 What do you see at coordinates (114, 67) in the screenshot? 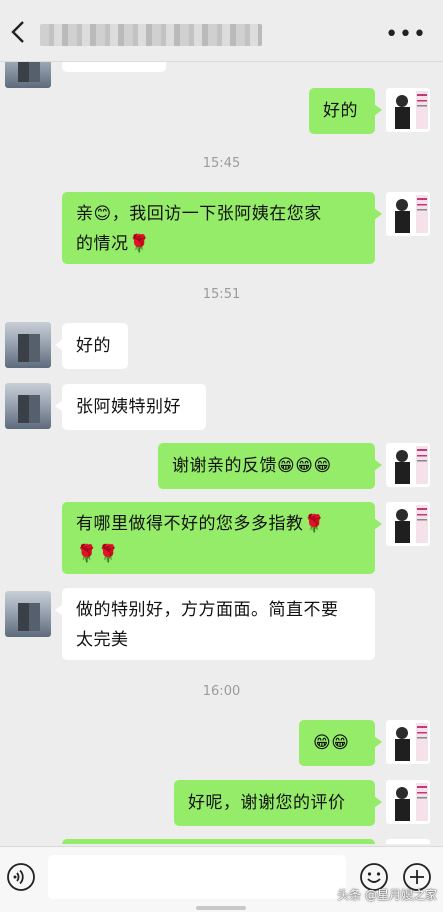
I see `message-bubble-in` at bounding box center [114, 67].